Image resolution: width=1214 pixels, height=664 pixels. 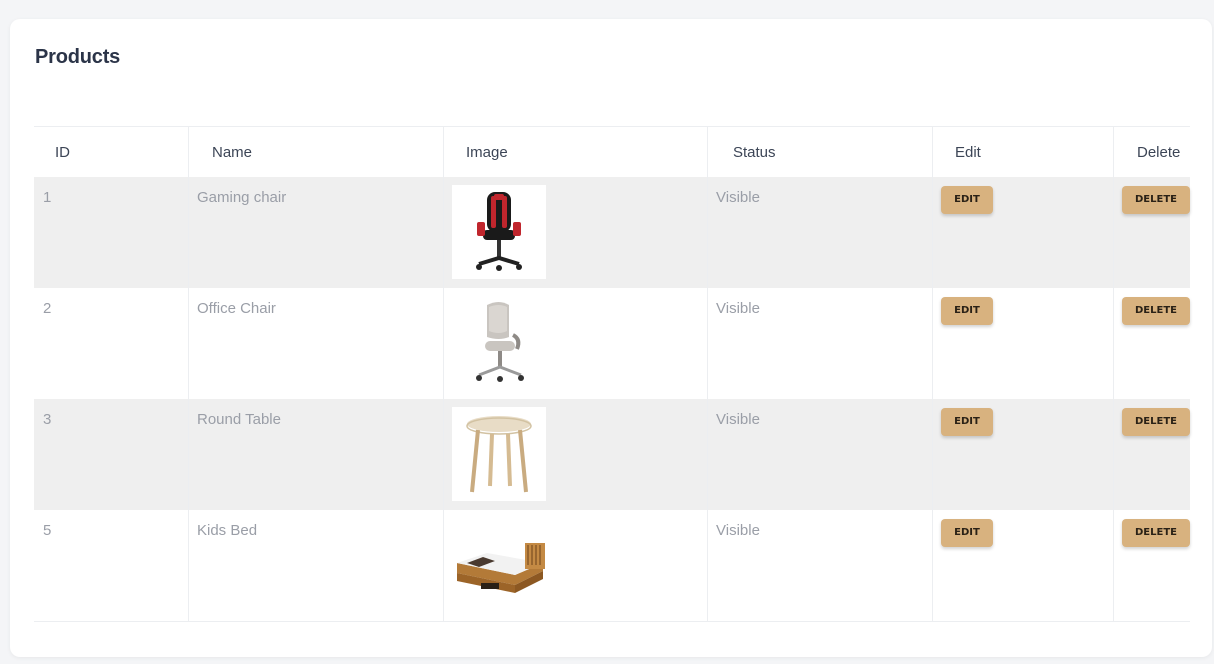 I want to click on gaming-chair-image, so click(x=499, y=232).